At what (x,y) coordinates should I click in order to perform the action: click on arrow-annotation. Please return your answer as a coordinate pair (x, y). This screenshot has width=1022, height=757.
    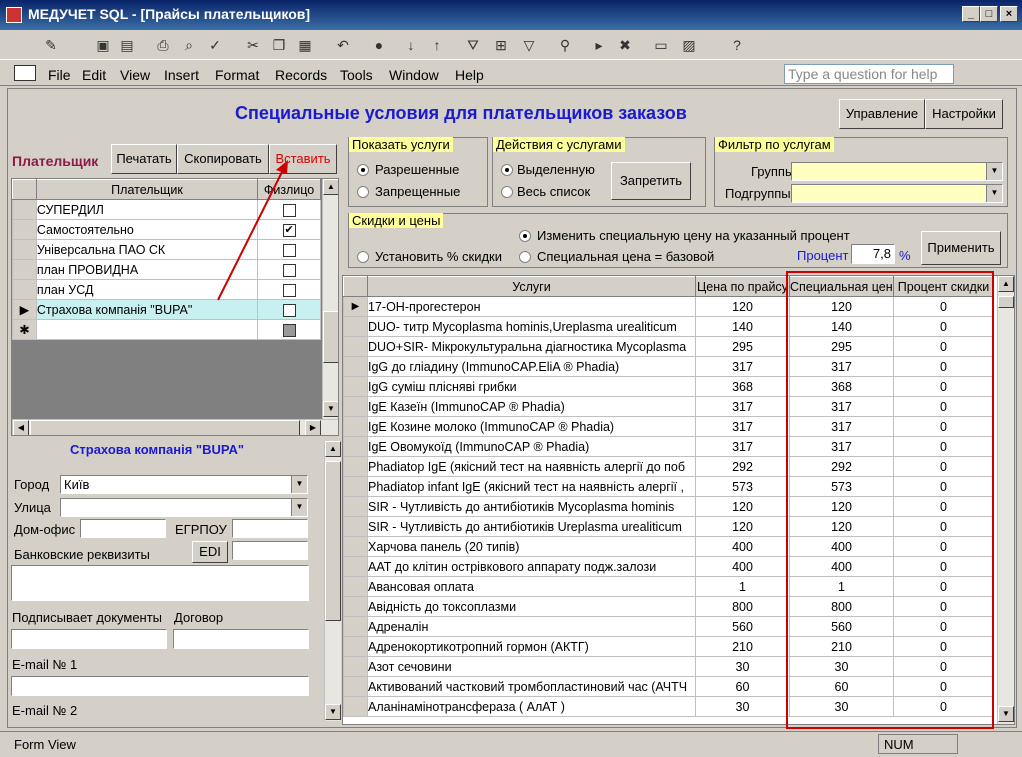
    Looking at the image, I should click on (252, 230).